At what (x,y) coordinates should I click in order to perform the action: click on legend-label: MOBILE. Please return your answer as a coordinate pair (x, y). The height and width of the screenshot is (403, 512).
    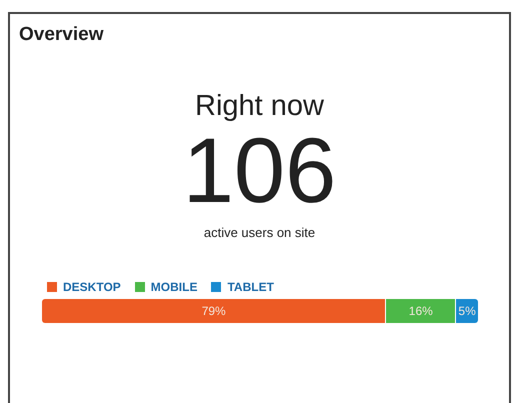
    Looking at the image, I should click on (174, 287).